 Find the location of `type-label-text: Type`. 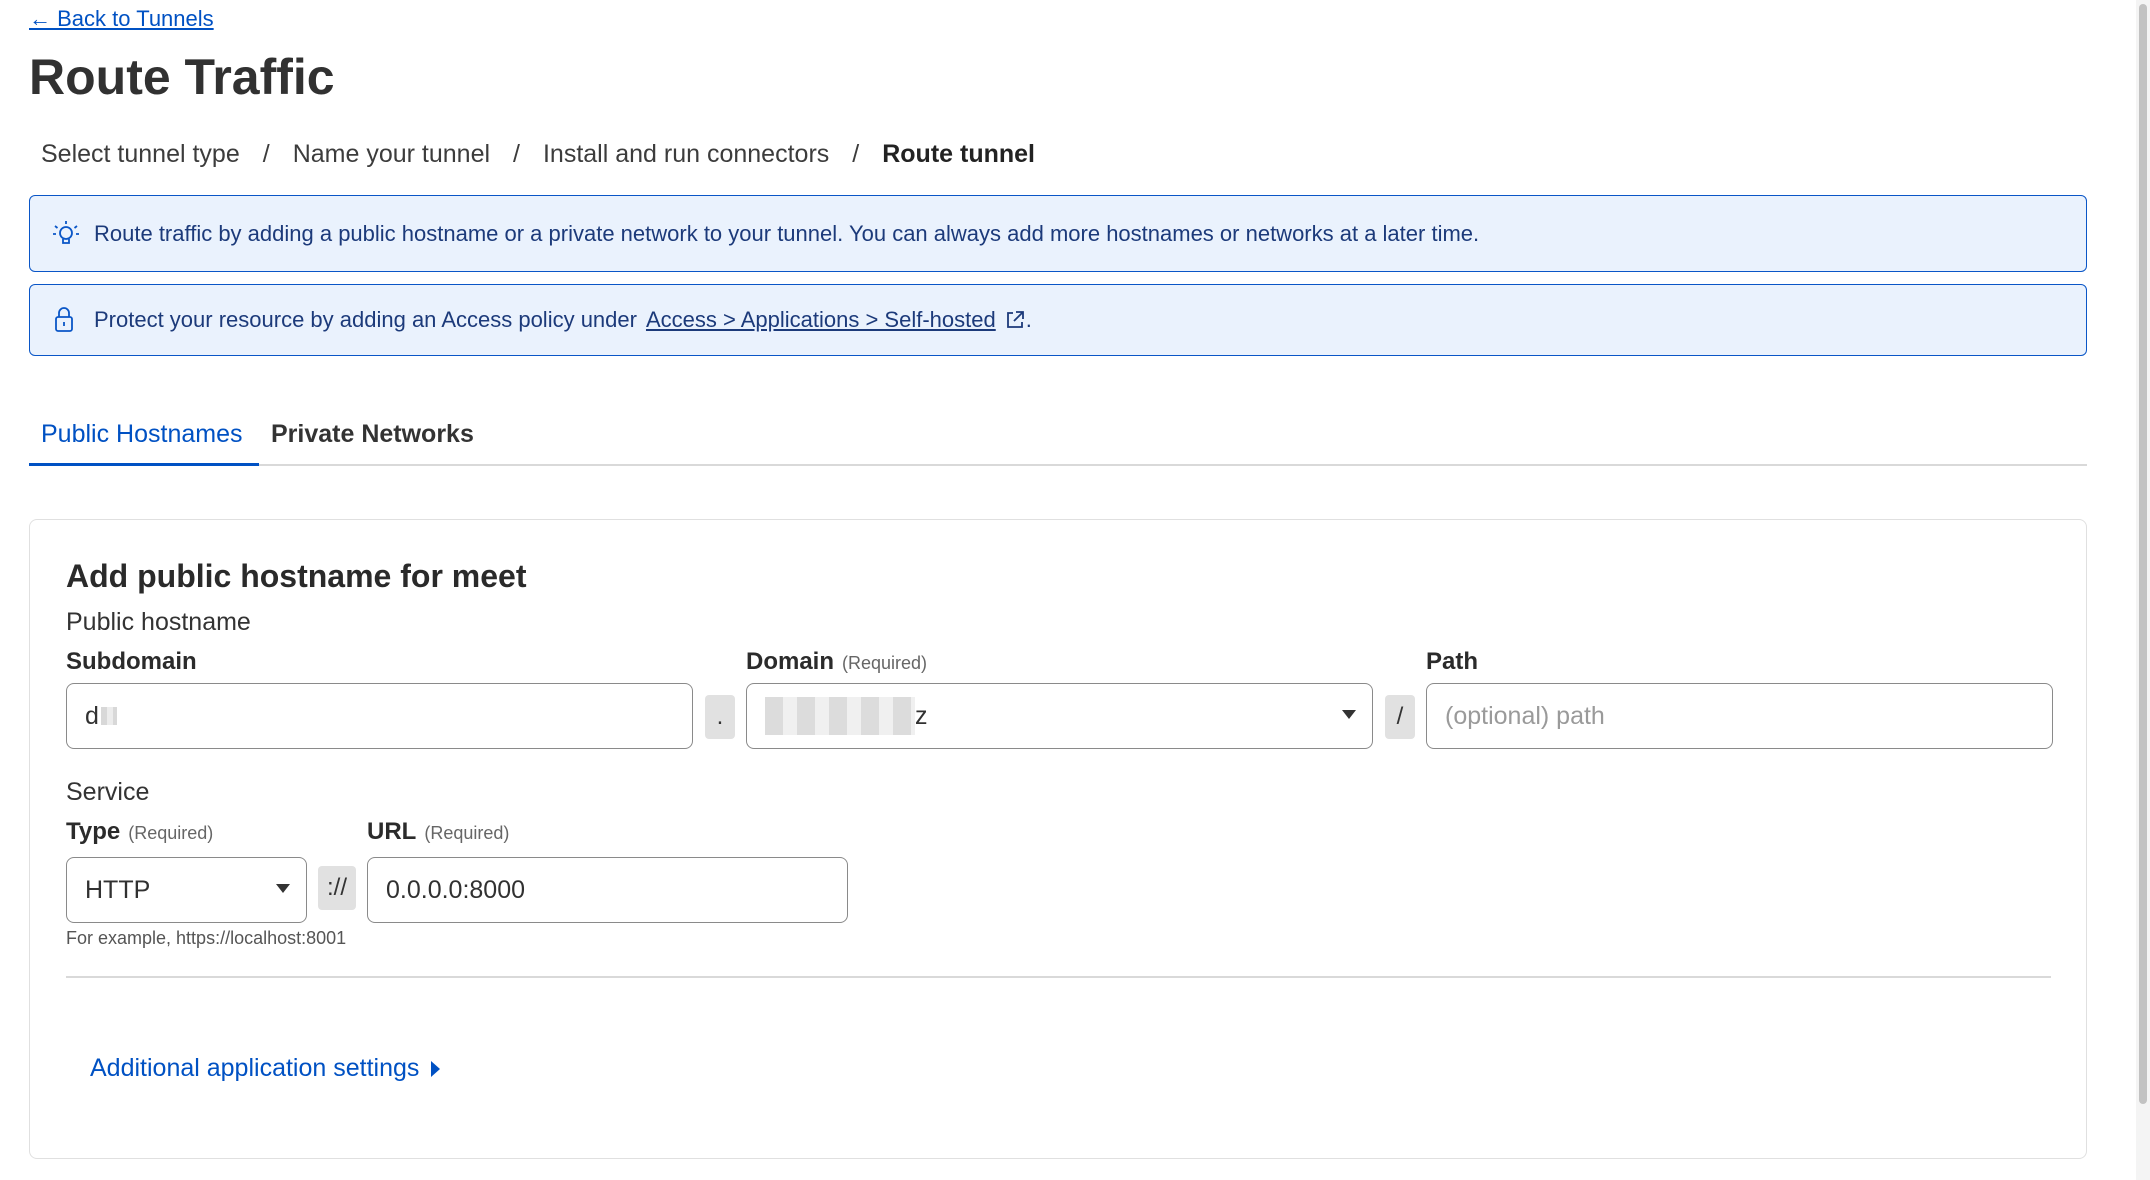

type-label-text: Type is located at coordinates (93, 831).